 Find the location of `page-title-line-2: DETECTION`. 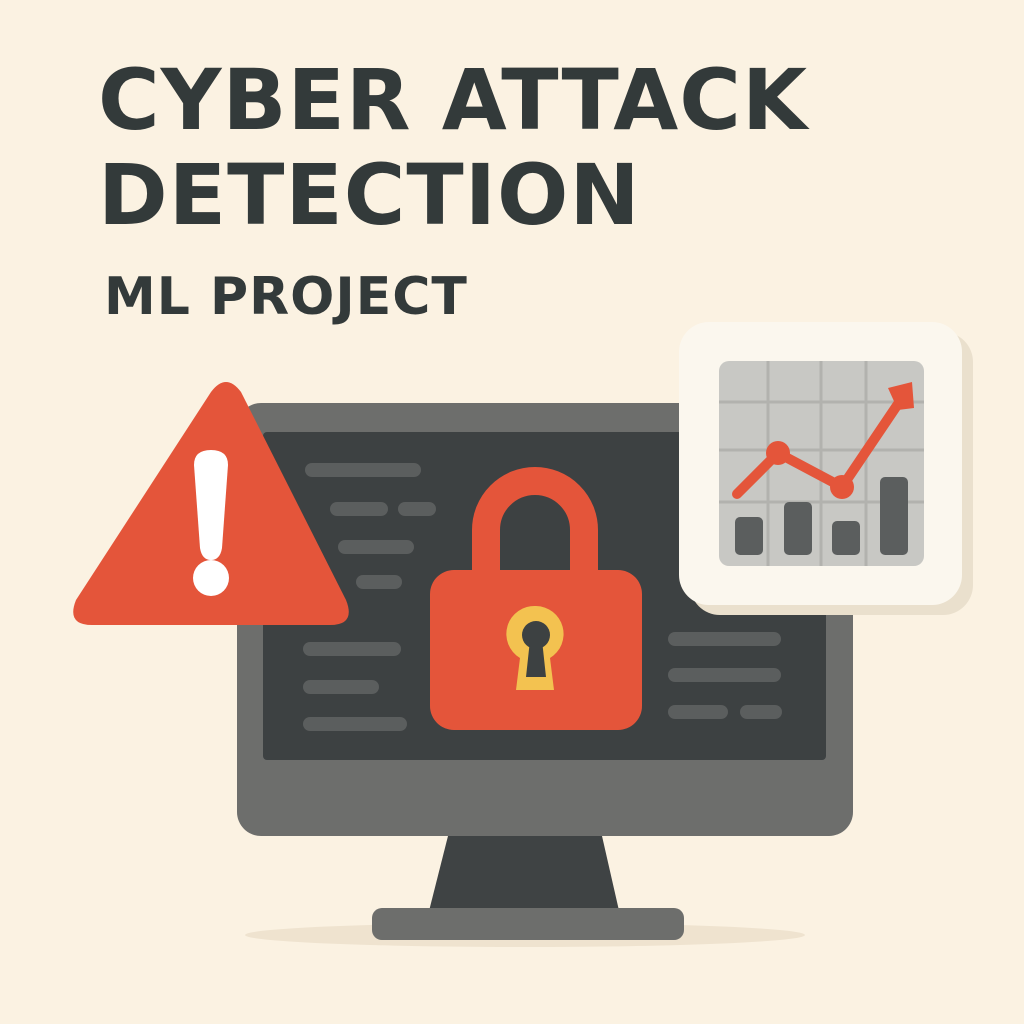

page-title-line-2: DETECTION is located at coordinates (369, 195).